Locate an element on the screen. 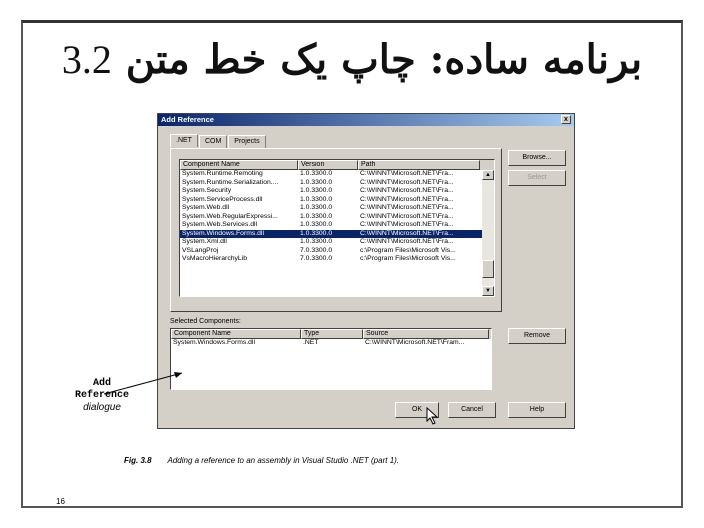 The height and width of the screenshot is (528, 704). annotation-arrow is located at coordinates (143, 383).